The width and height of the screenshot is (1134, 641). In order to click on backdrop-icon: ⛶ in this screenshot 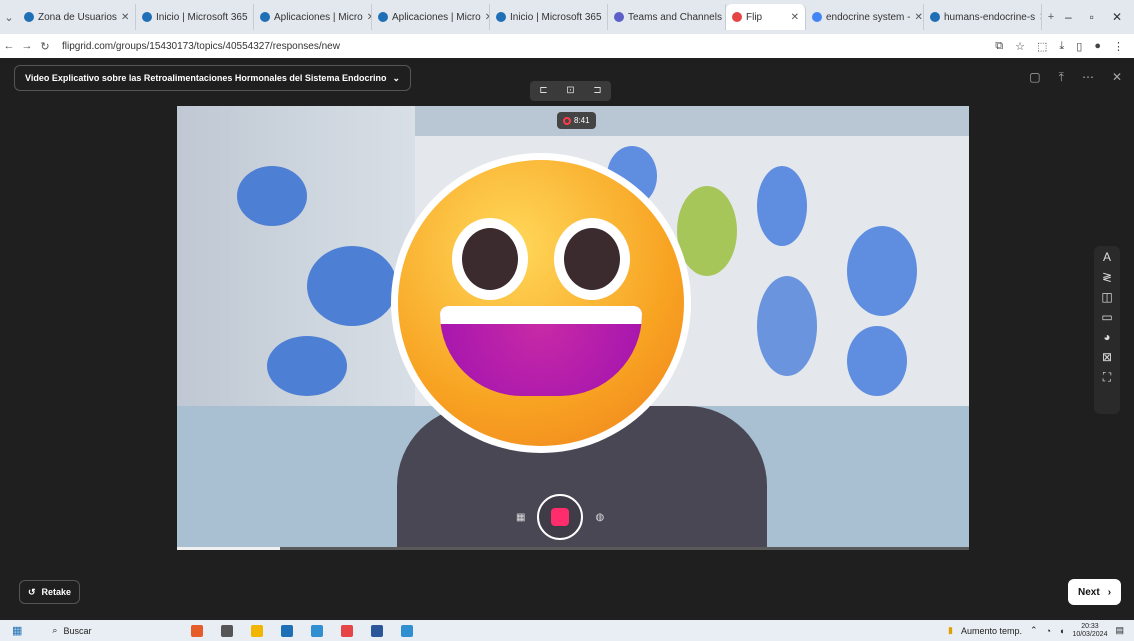, I will do `click(1107, 377)`.